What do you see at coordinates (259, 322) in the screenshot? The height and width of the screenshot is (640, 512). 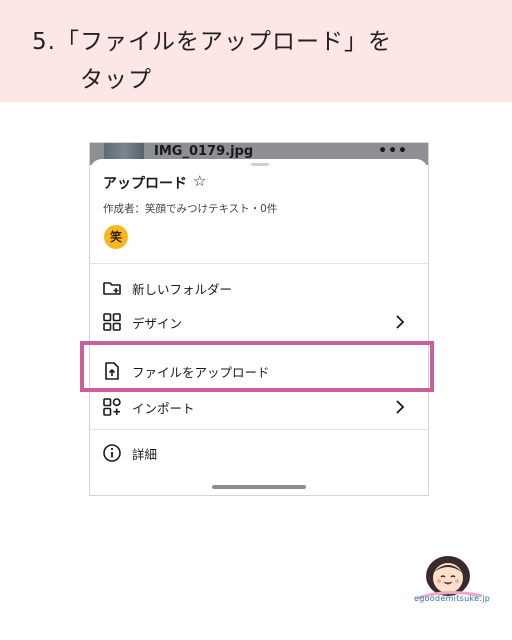 I see `menu-item-design: デザイン` at bounding box center [259, 322].